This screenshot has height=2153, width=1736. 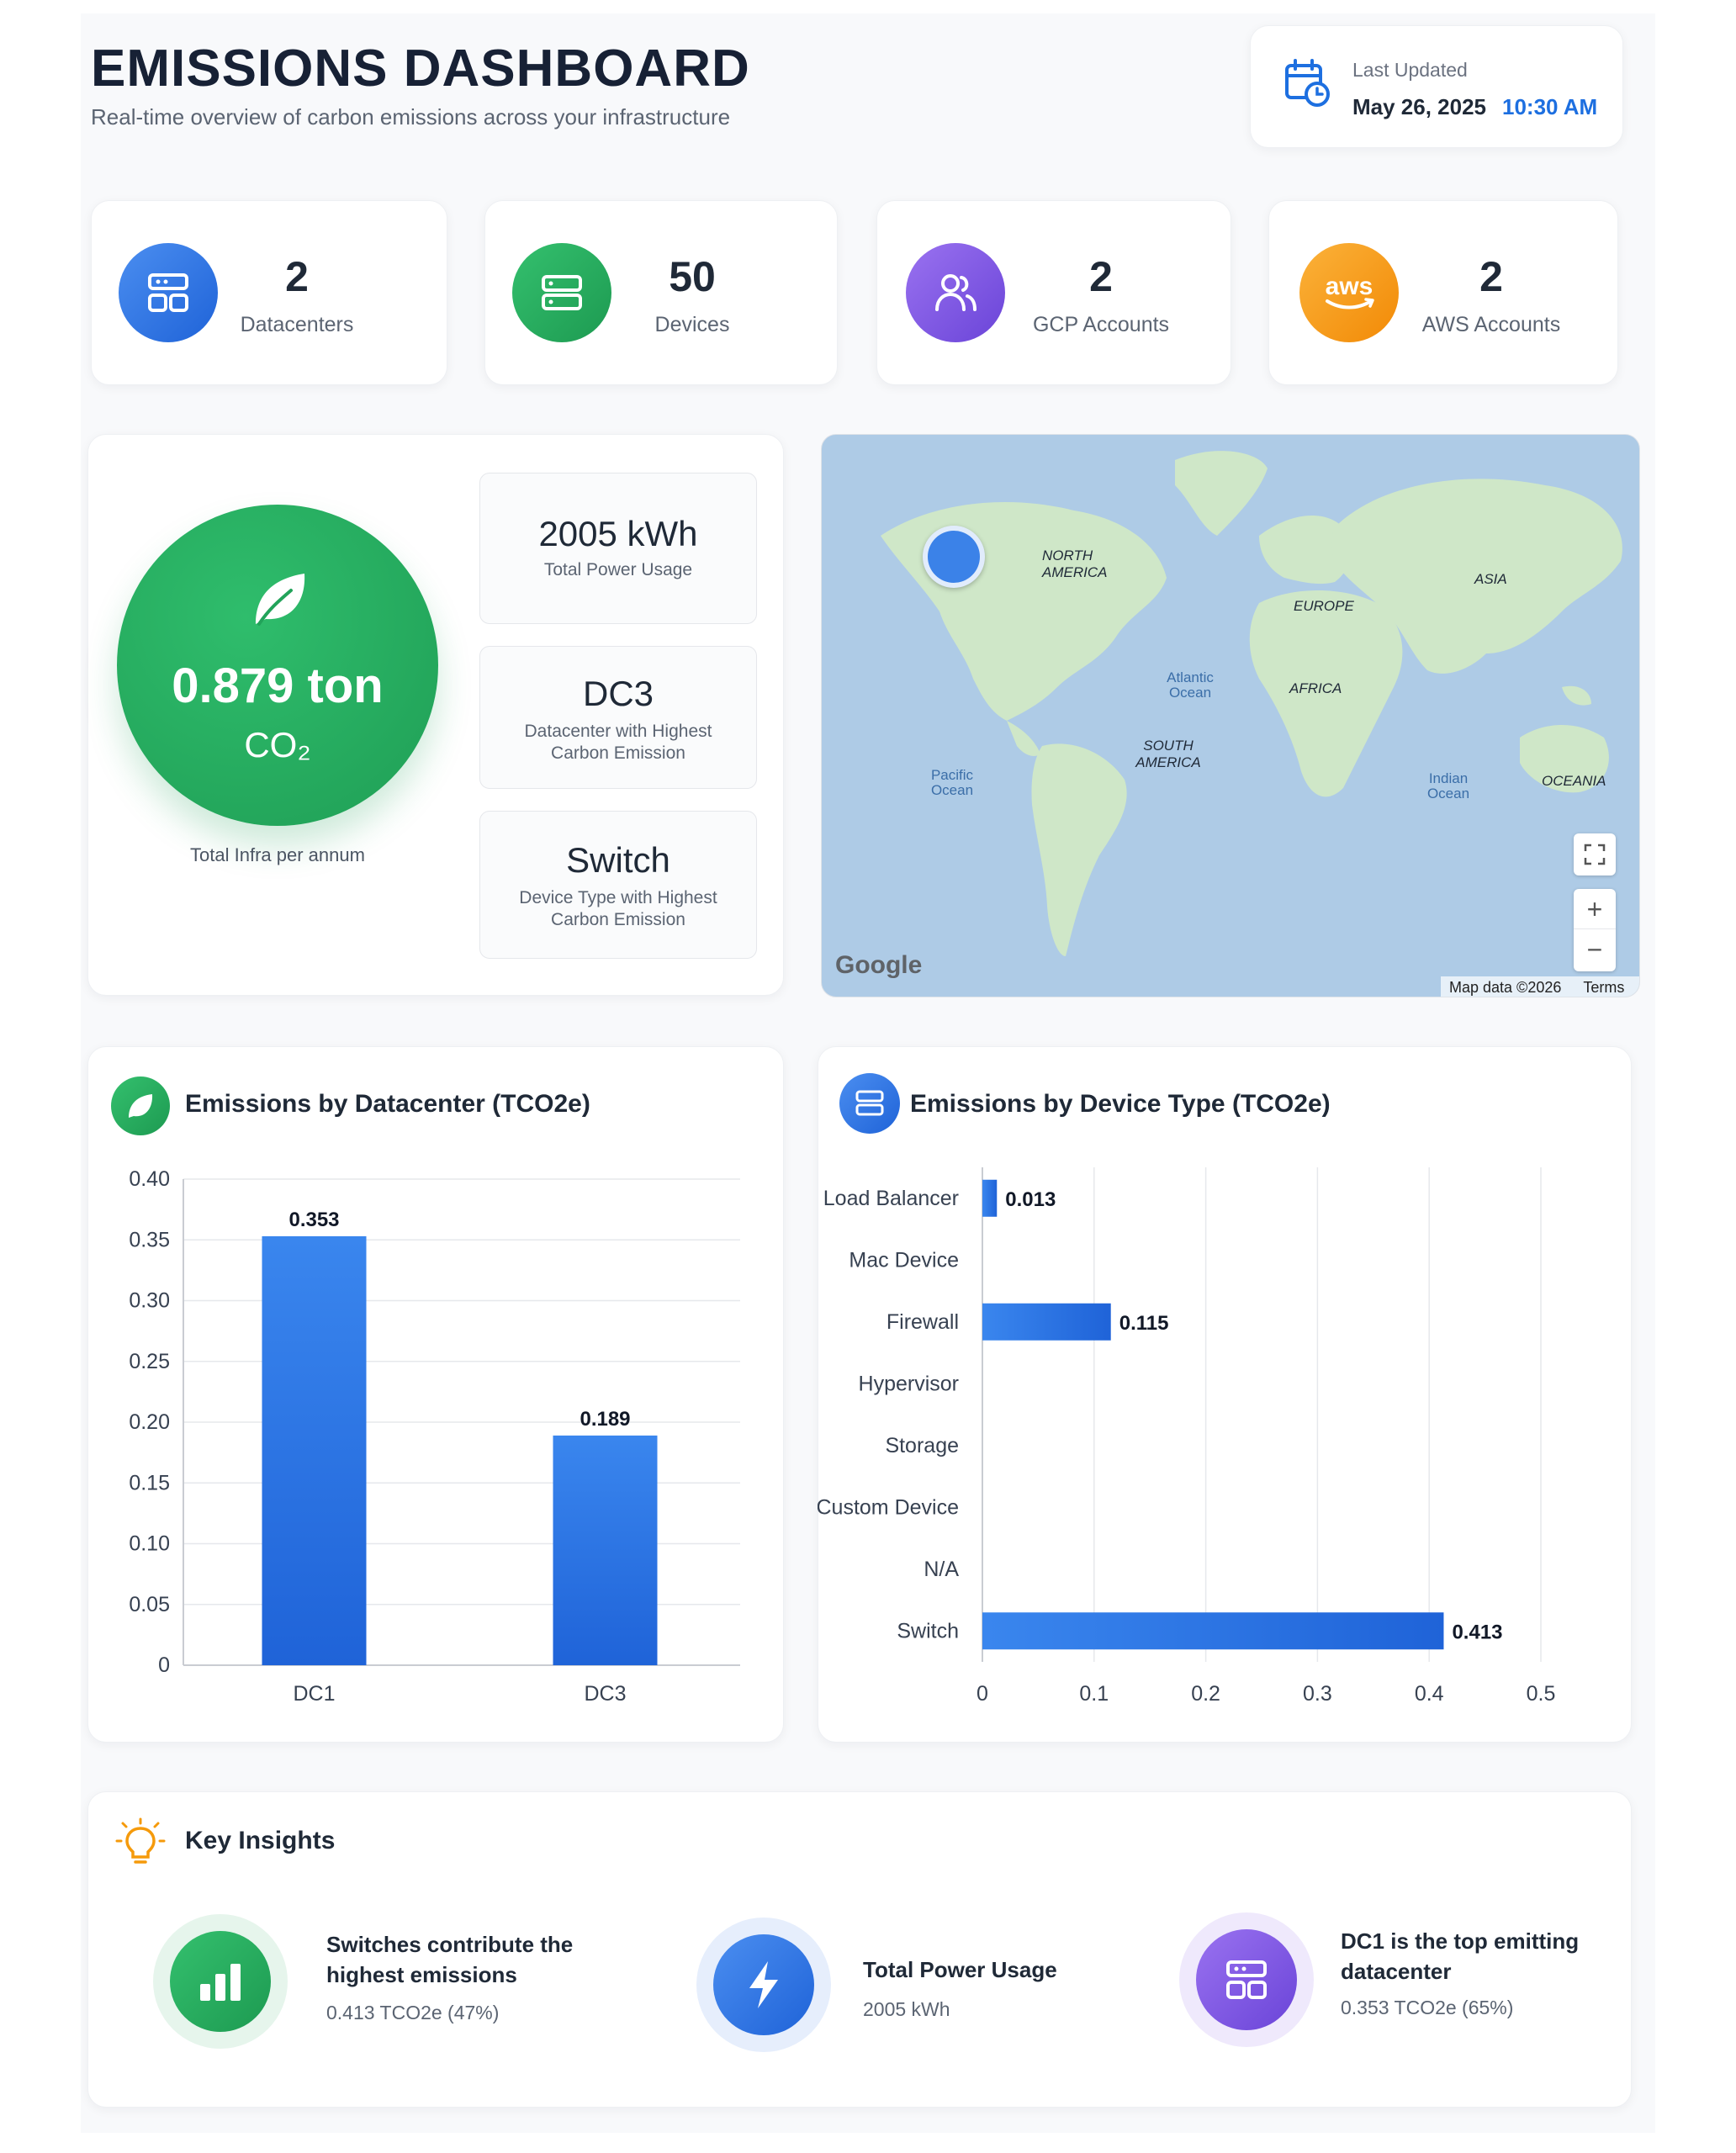 I want to click on stat-value-devices: 50, so click(x=692, y=277).